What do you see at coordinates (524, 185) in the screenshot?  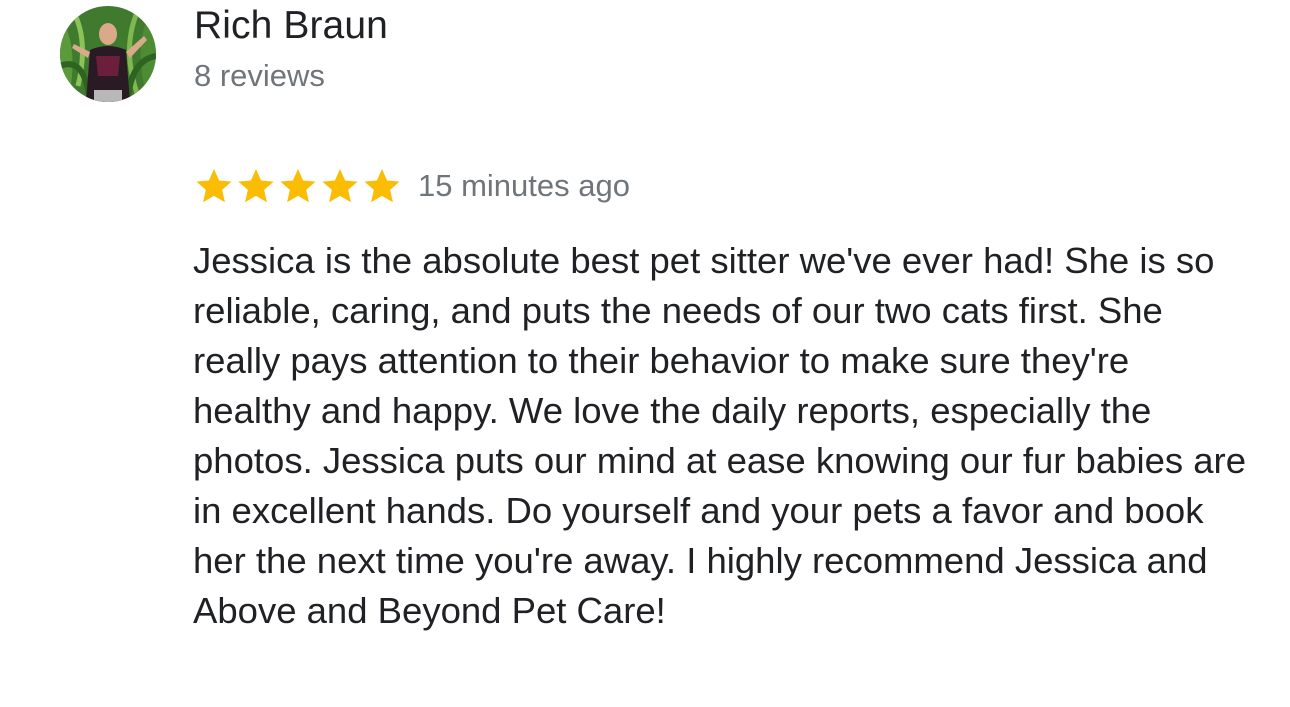 I see `review-timestamp: 15 minutes ago` at bounding box center [524, 185].